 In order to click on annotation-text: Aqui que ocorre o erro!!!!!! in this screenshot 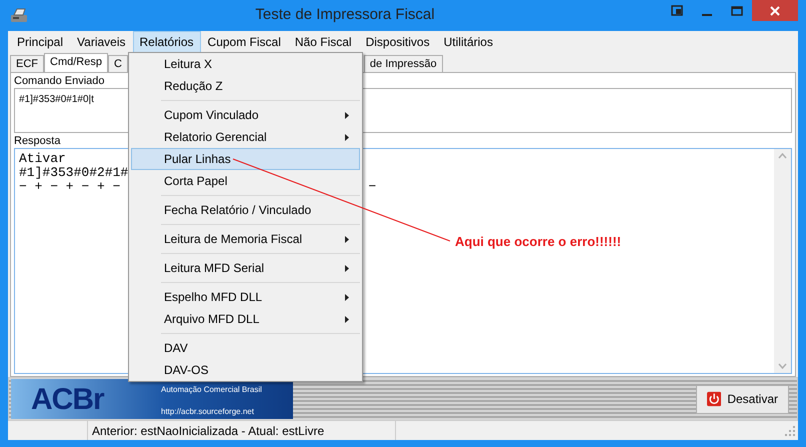, I will do `click(538, 242)`.